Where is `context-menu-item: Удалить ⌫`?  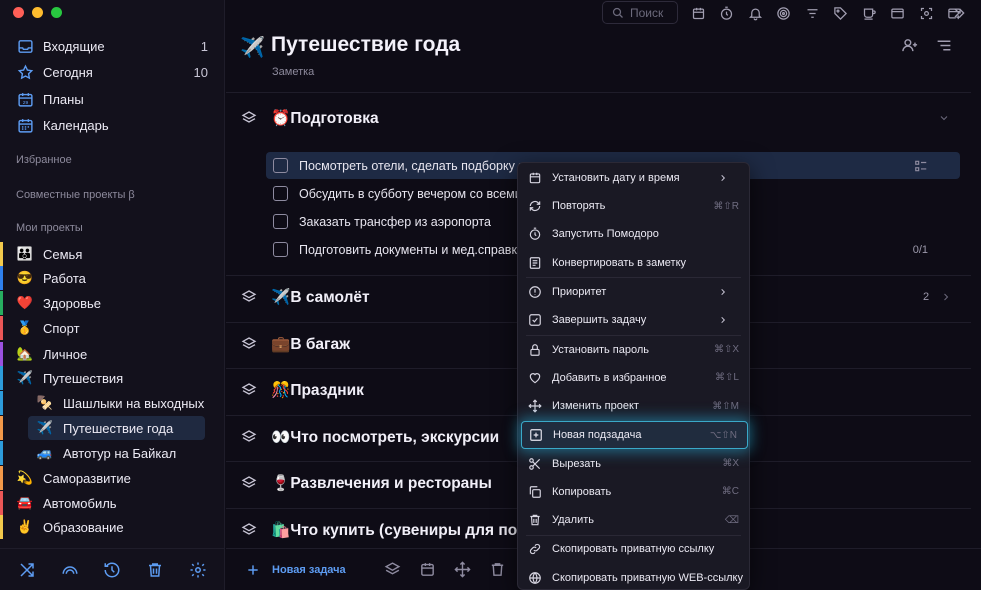
context-menu-item: Удалить ⌫ is located at coordinates (633, 520).